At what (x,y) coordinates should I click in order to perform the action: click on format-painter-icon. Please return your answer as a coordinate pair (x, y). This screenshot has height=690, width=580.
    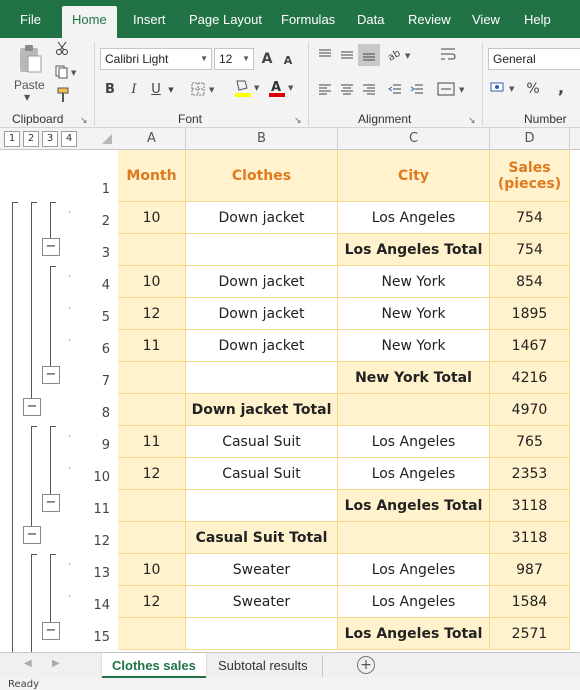
    Looking at the image, I should click on (63, 95).